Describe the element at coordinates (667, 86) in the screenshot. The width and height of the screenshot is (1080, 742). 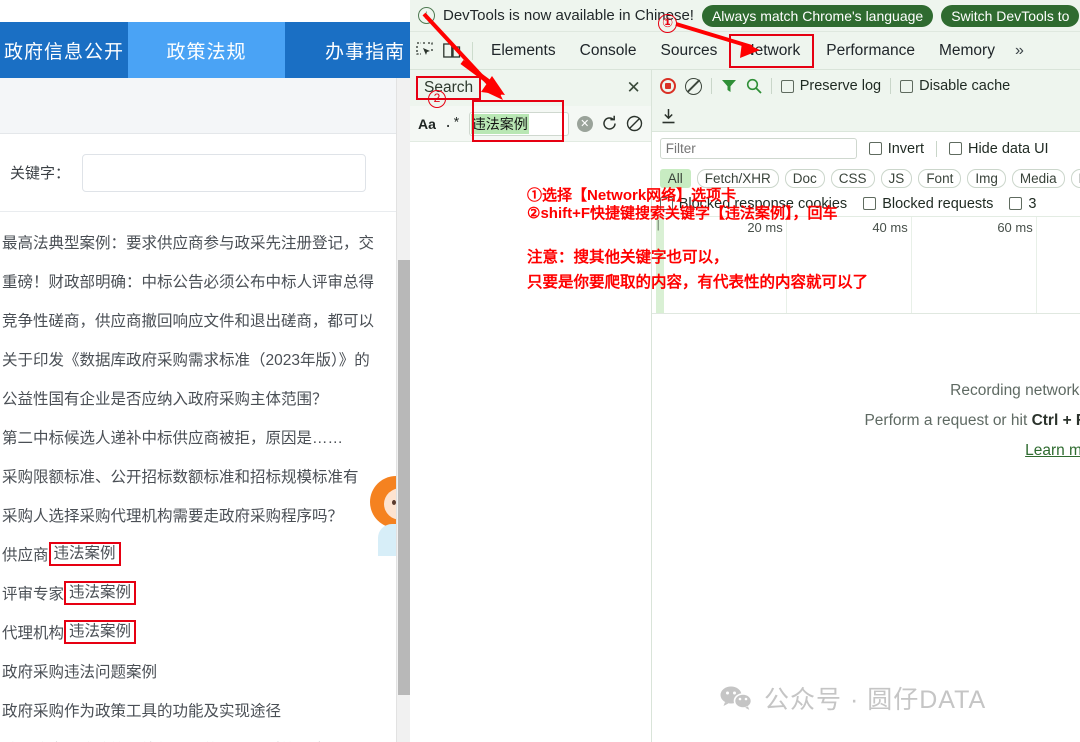
I see `record-stop-icon` at that location.